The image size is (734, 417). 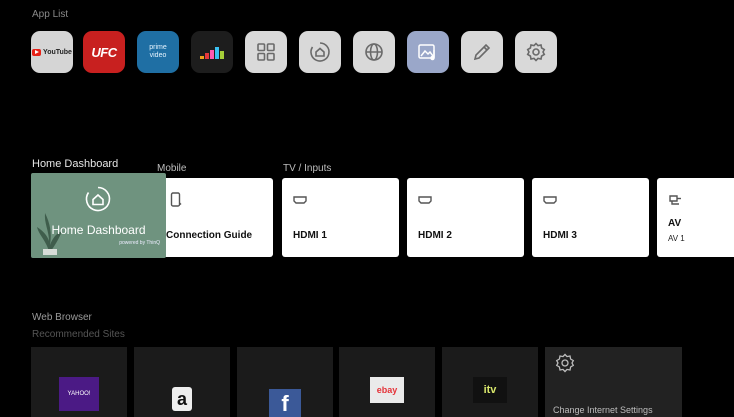 What do you see at coordinates (209, 235) in the screenshot?
I see `connection-guide-title: Connection Guide` at bounding box center [209, 235].